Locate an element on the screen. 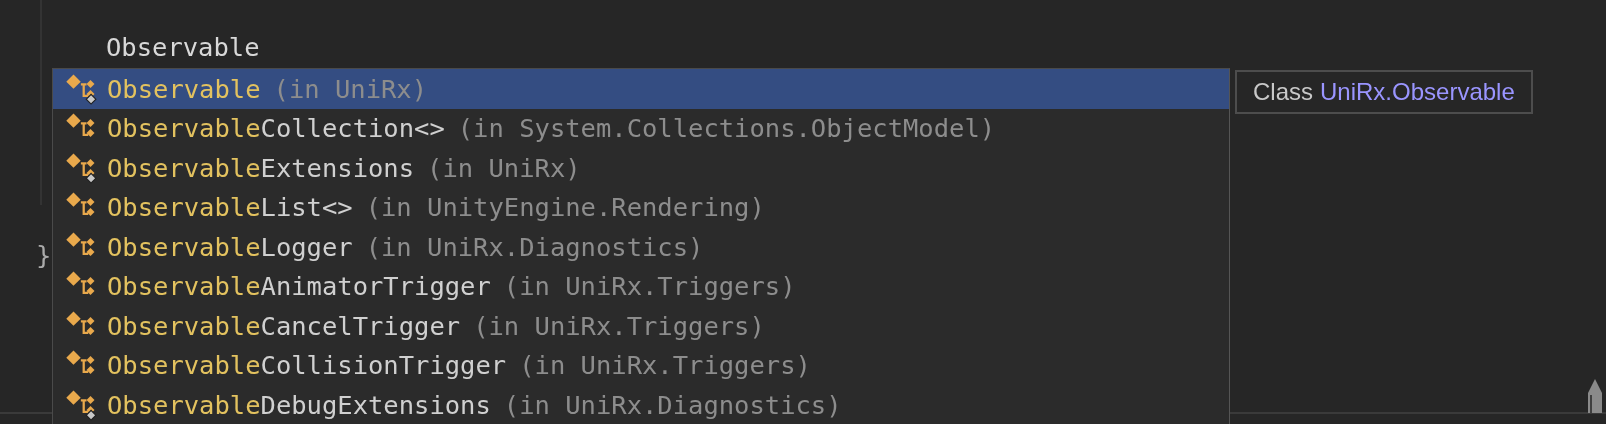 The width and height of the screenshot is (1606, 424). completion-item: ObservableDebugExtensions (in UniRx.Diagnostics) is located at coordinates (641, 404).